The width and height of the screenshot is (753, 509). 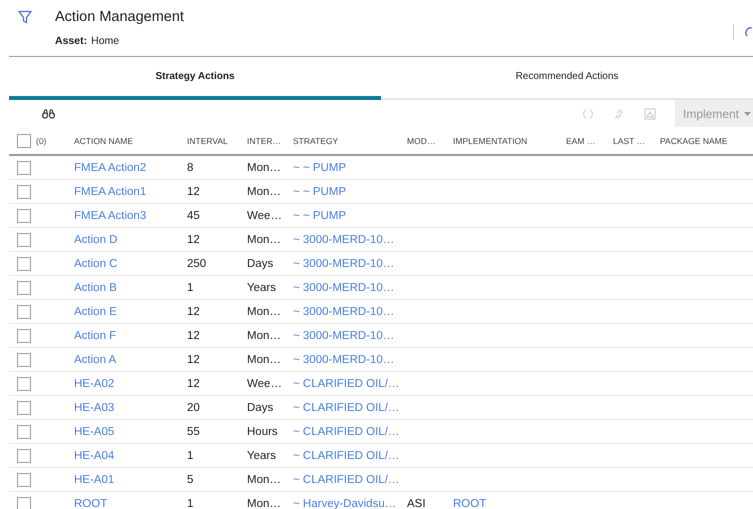 I want to click on column-header: PACKAGE NAME, so click(x=694, y=141).